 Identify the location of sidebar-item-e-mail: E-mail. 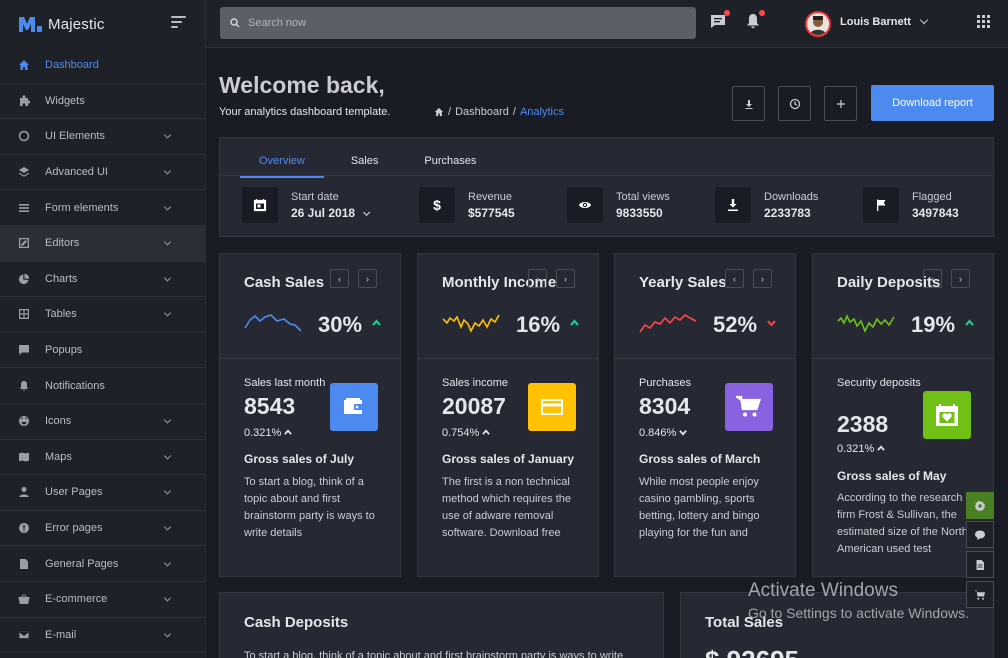
(102, 636).